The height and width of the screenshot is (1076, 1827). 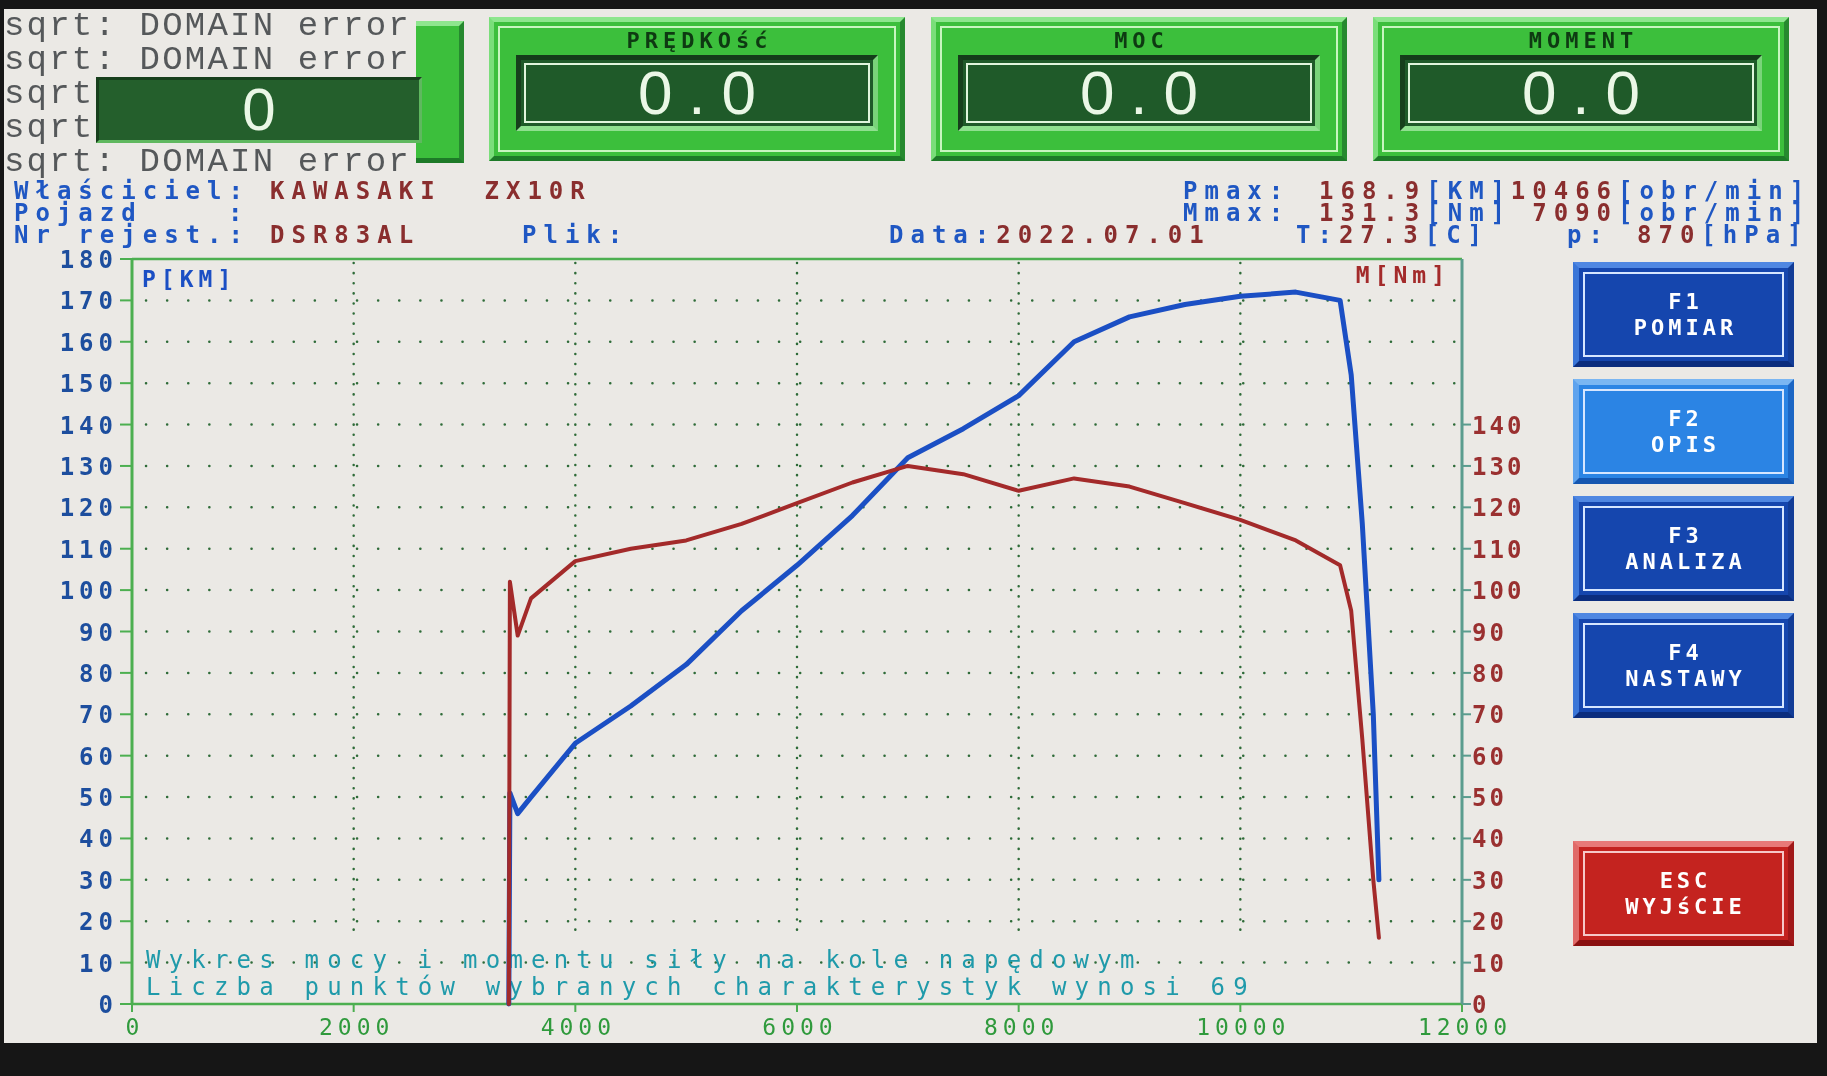 I want to click on field-value: 870, so click(x=1669, y=235).